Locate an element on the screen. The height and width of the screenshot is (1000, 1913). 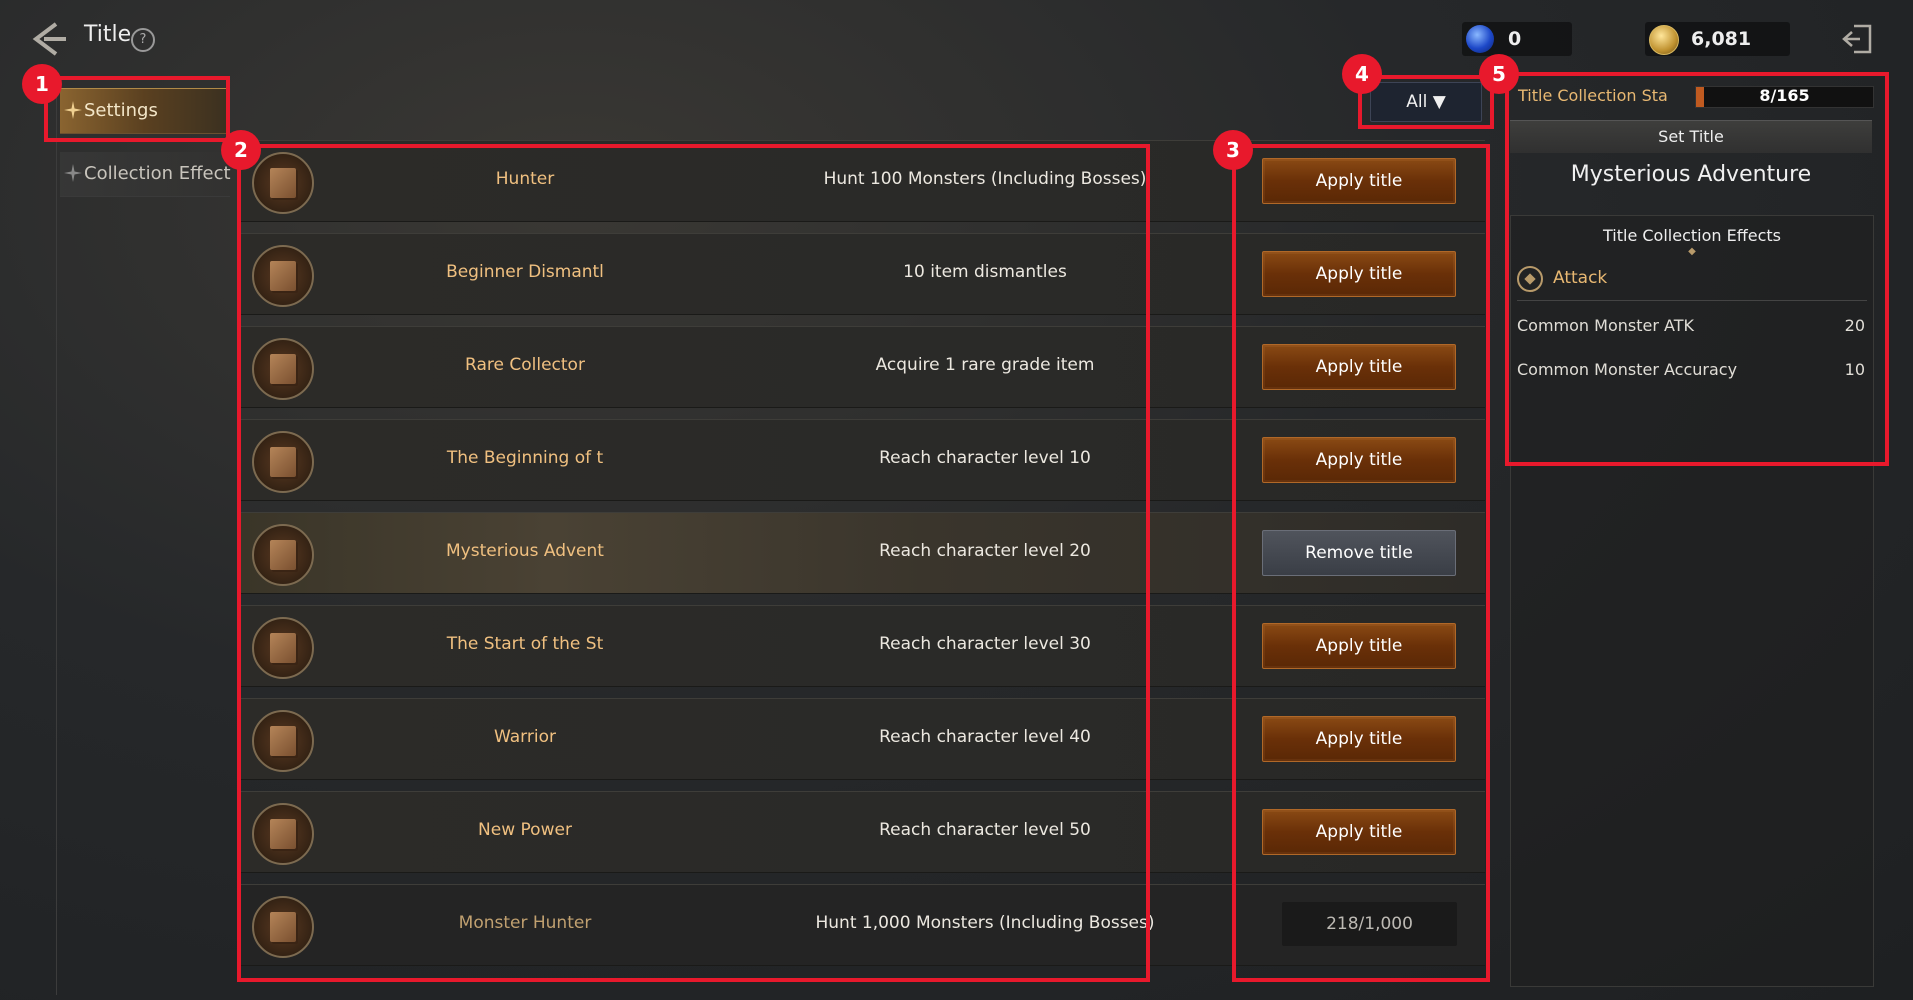
title-name: New Power is located at coordinates (525, 830).